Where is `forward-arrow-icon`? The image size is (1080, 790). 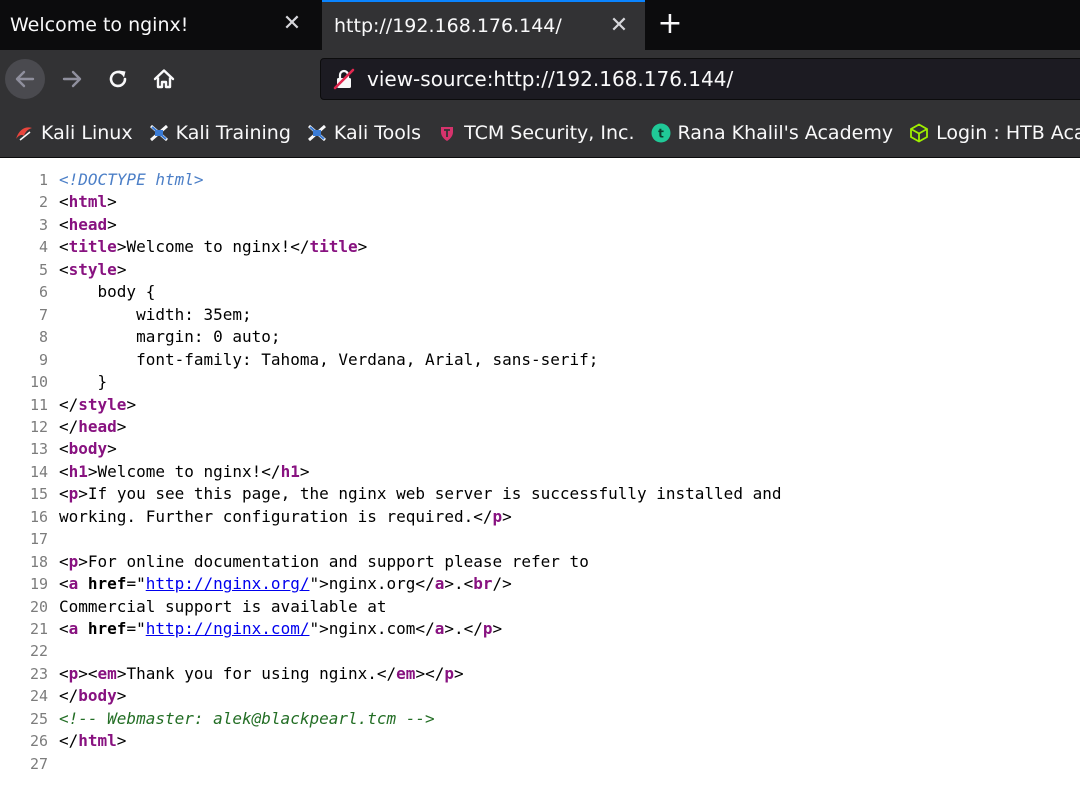
forward-arrow-icon is located at coordinates (72, 79).